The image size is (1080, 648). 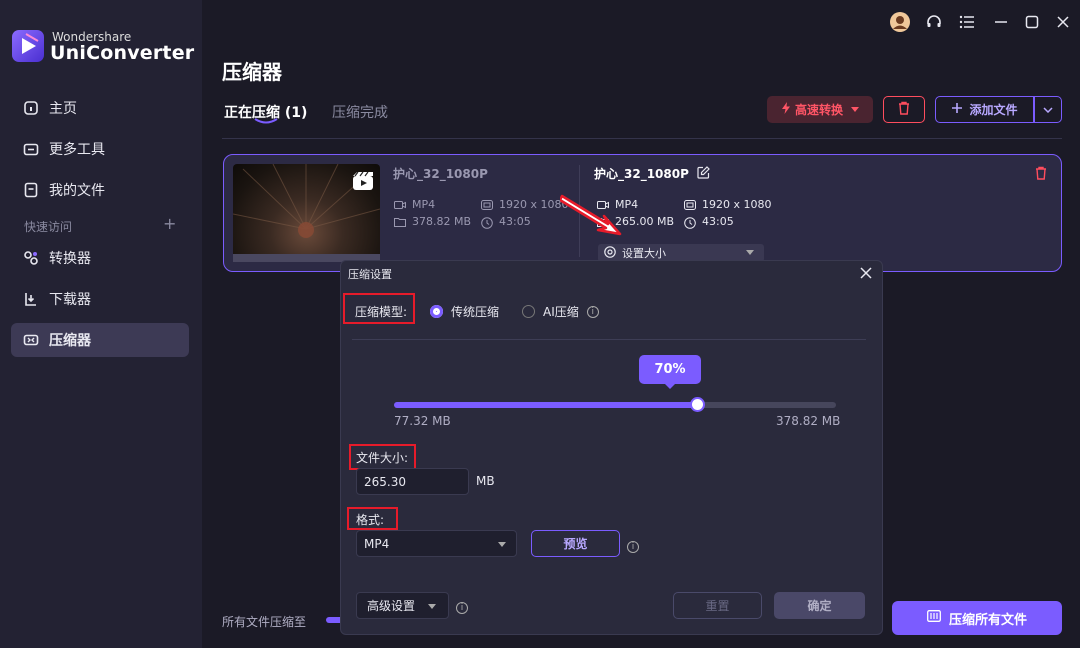 What do you see at coordinates (591, 215) in the screenshot?
I see `annotation-arrow-icon` at bounding box center [591, 215].